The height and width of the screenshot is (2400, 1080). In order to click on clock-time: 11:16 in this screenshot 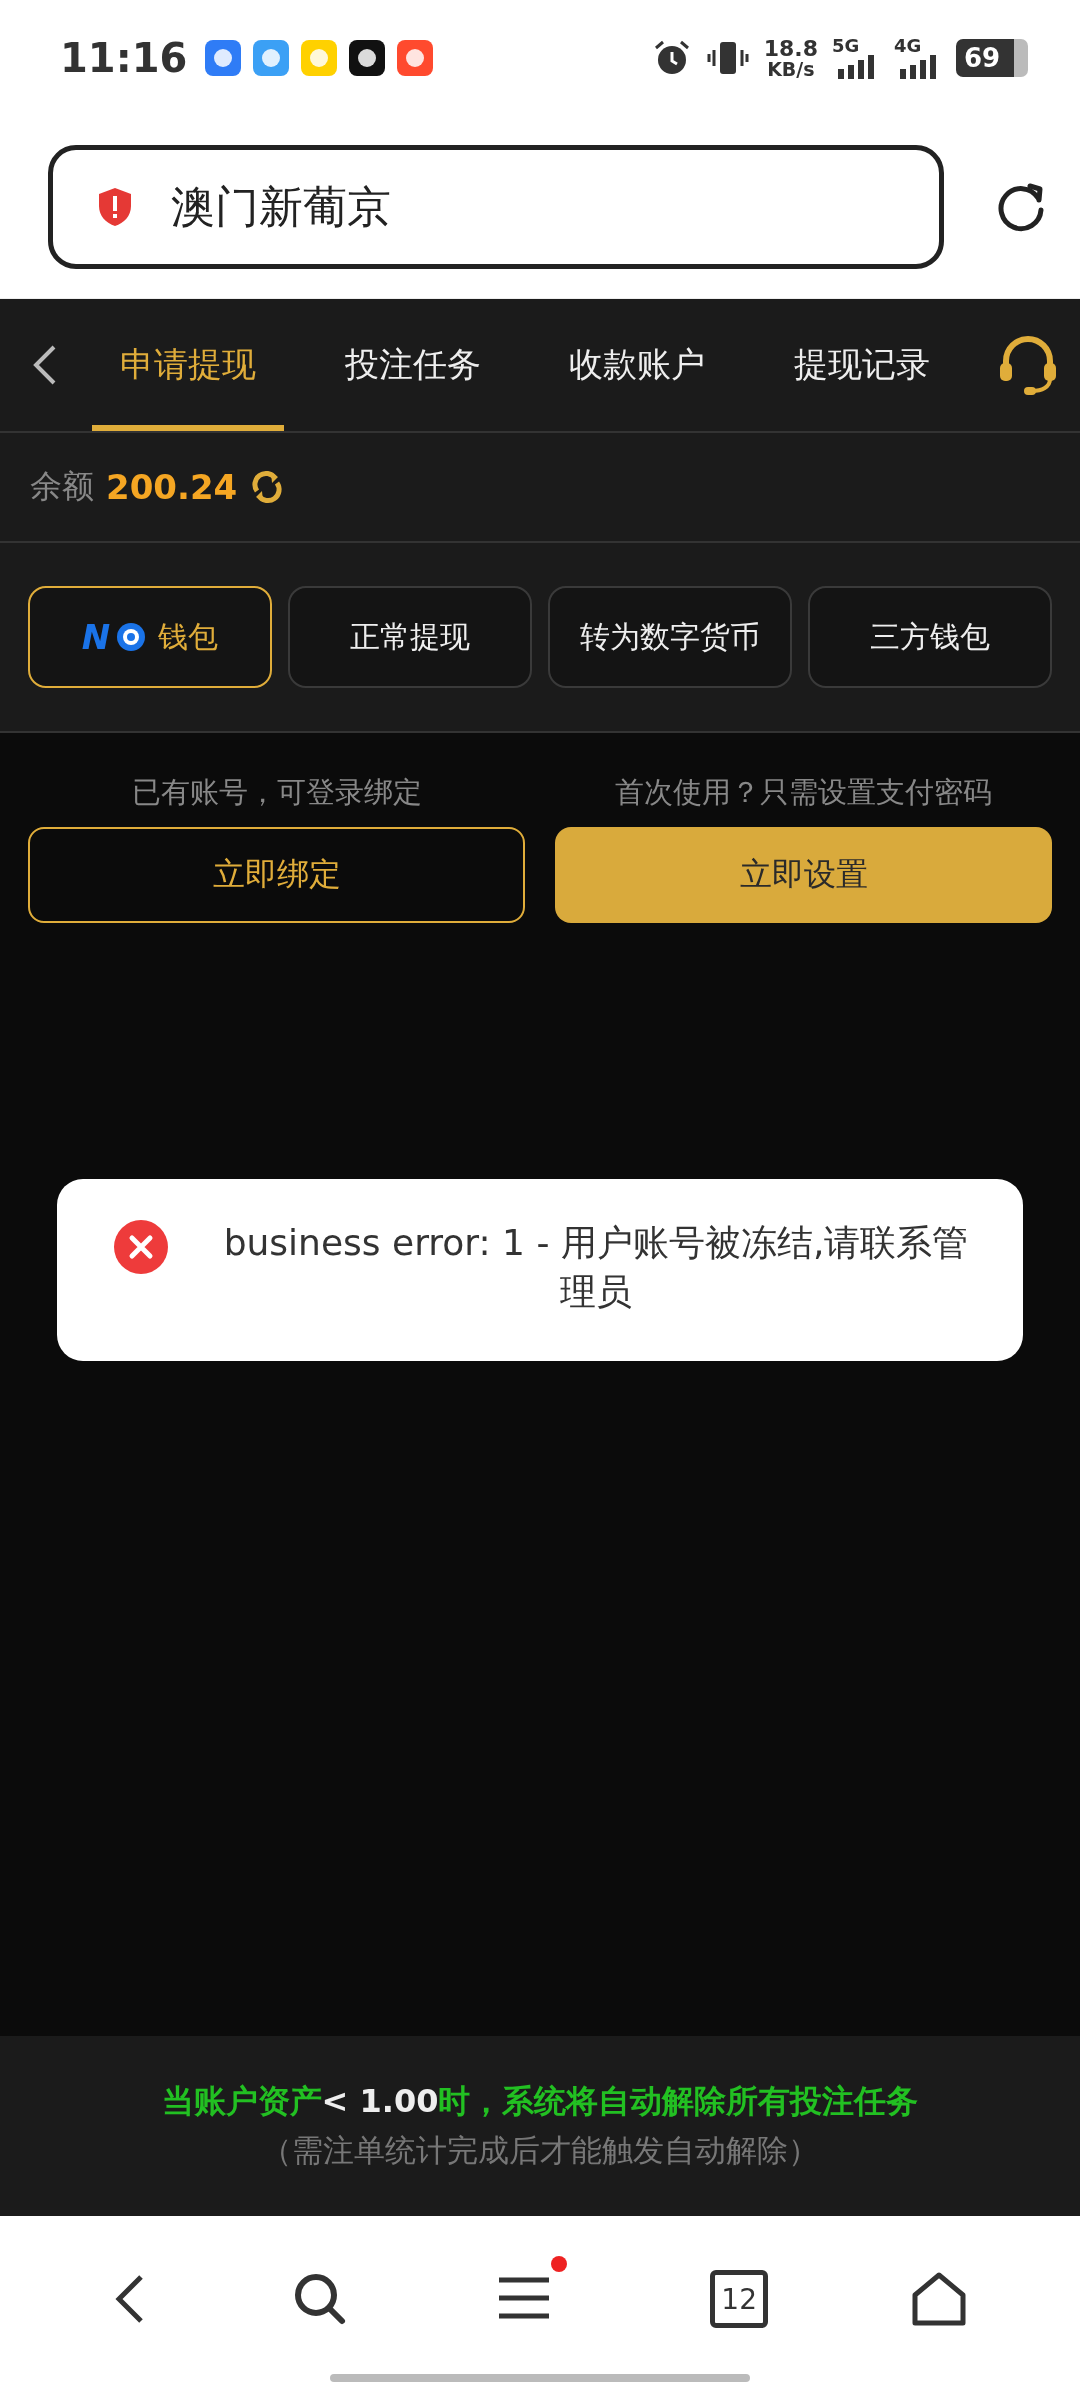, I will do `click(124, 58)`.